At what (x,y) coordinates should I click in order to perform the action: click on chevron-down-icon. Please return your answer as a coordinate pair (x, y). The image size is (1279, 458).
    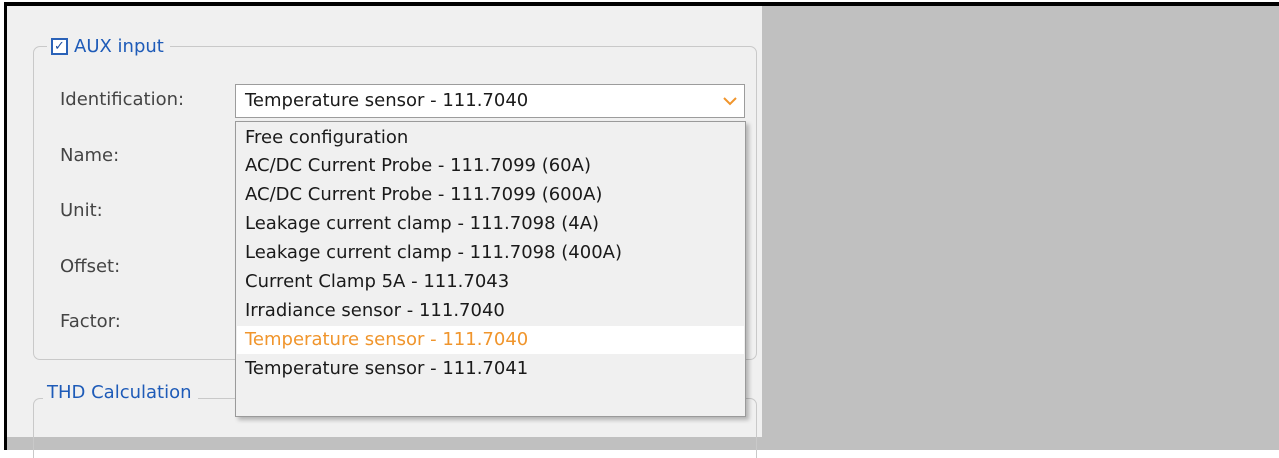
    Looking at the image, I should click on (730, 100).